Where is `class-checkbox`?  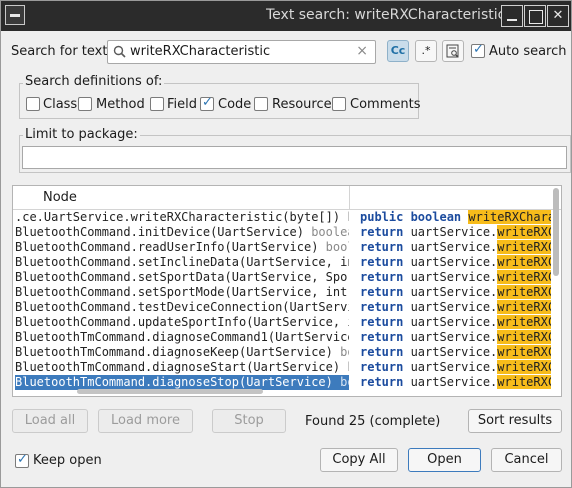 class-checkbox is located at coordinates (33, 104).